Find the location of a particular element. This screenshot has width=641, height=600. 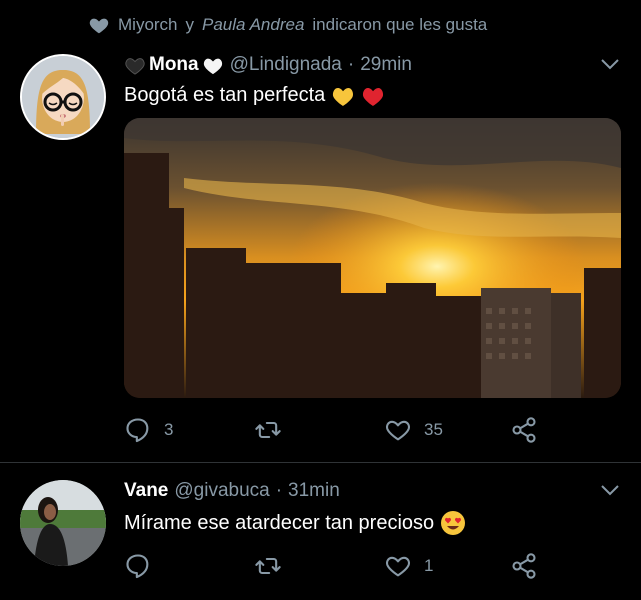

avatar-photo is located at coordinates (63, 523).